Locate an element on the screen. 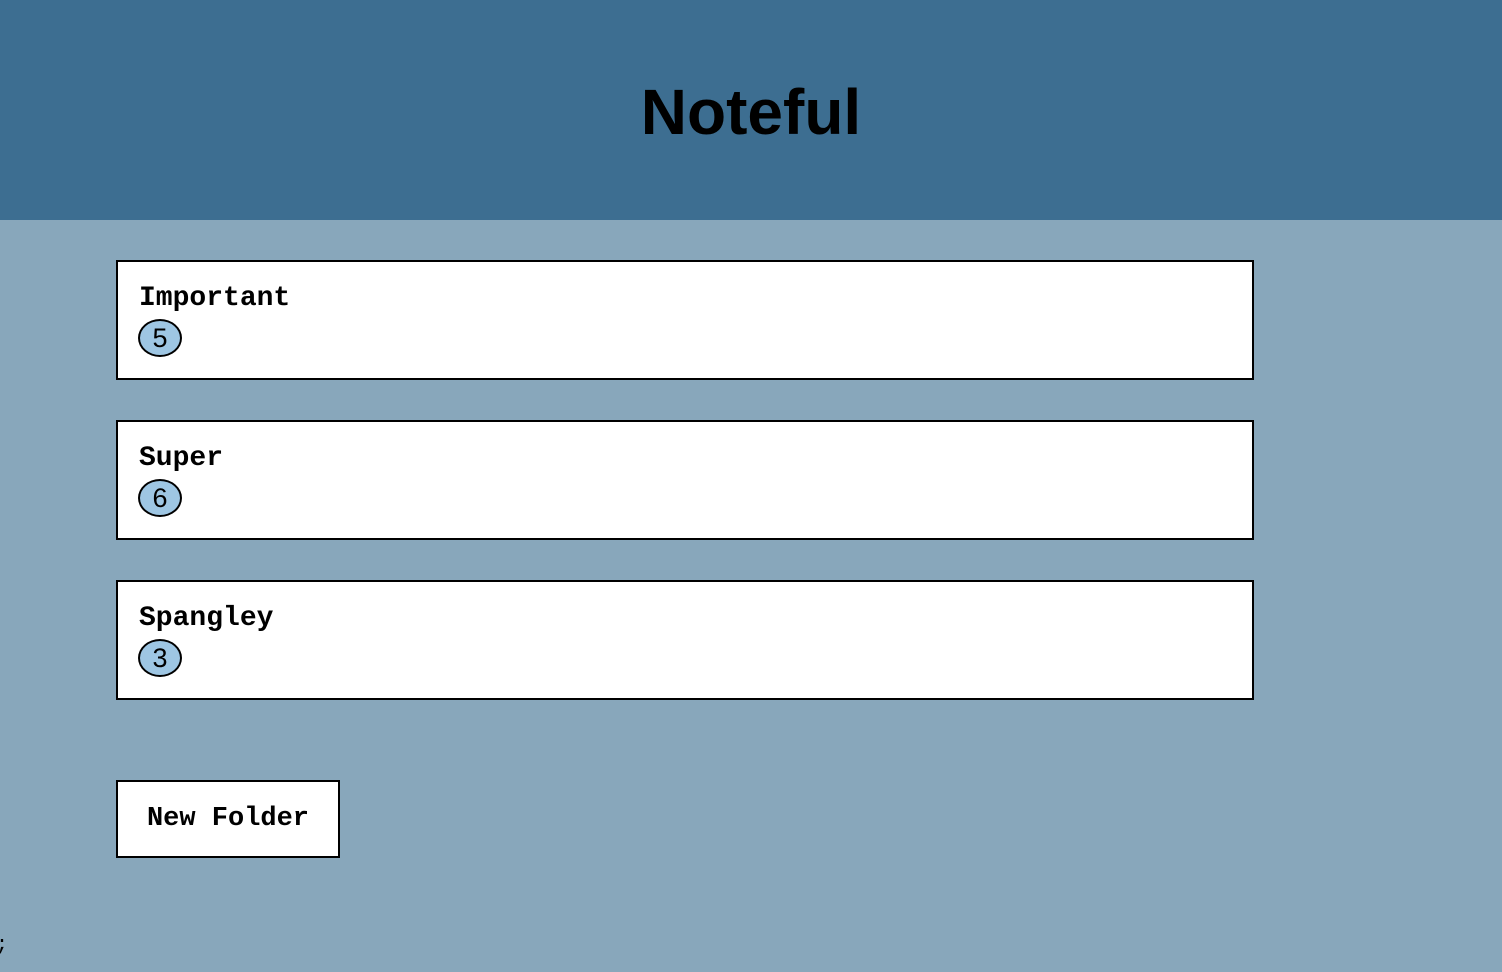 This screenshot has height=972, width=1502. app-title: Noteful is located at coordinates (751, 112).